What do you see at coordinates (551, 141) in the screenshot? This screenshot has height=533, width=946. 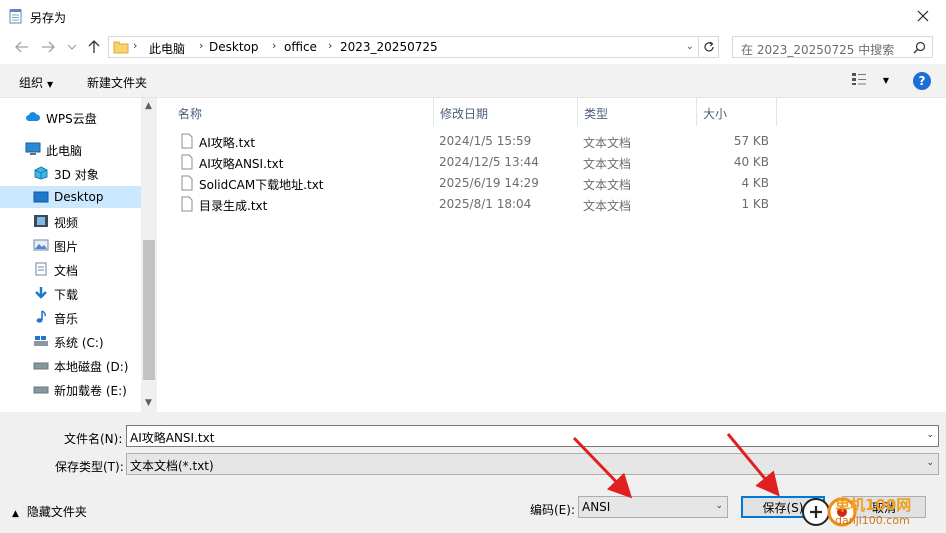 I see `file-row: AI攻略.txt 2024/1/5 15:59 文本文档 57 KB` at bounding box center [551, 141].